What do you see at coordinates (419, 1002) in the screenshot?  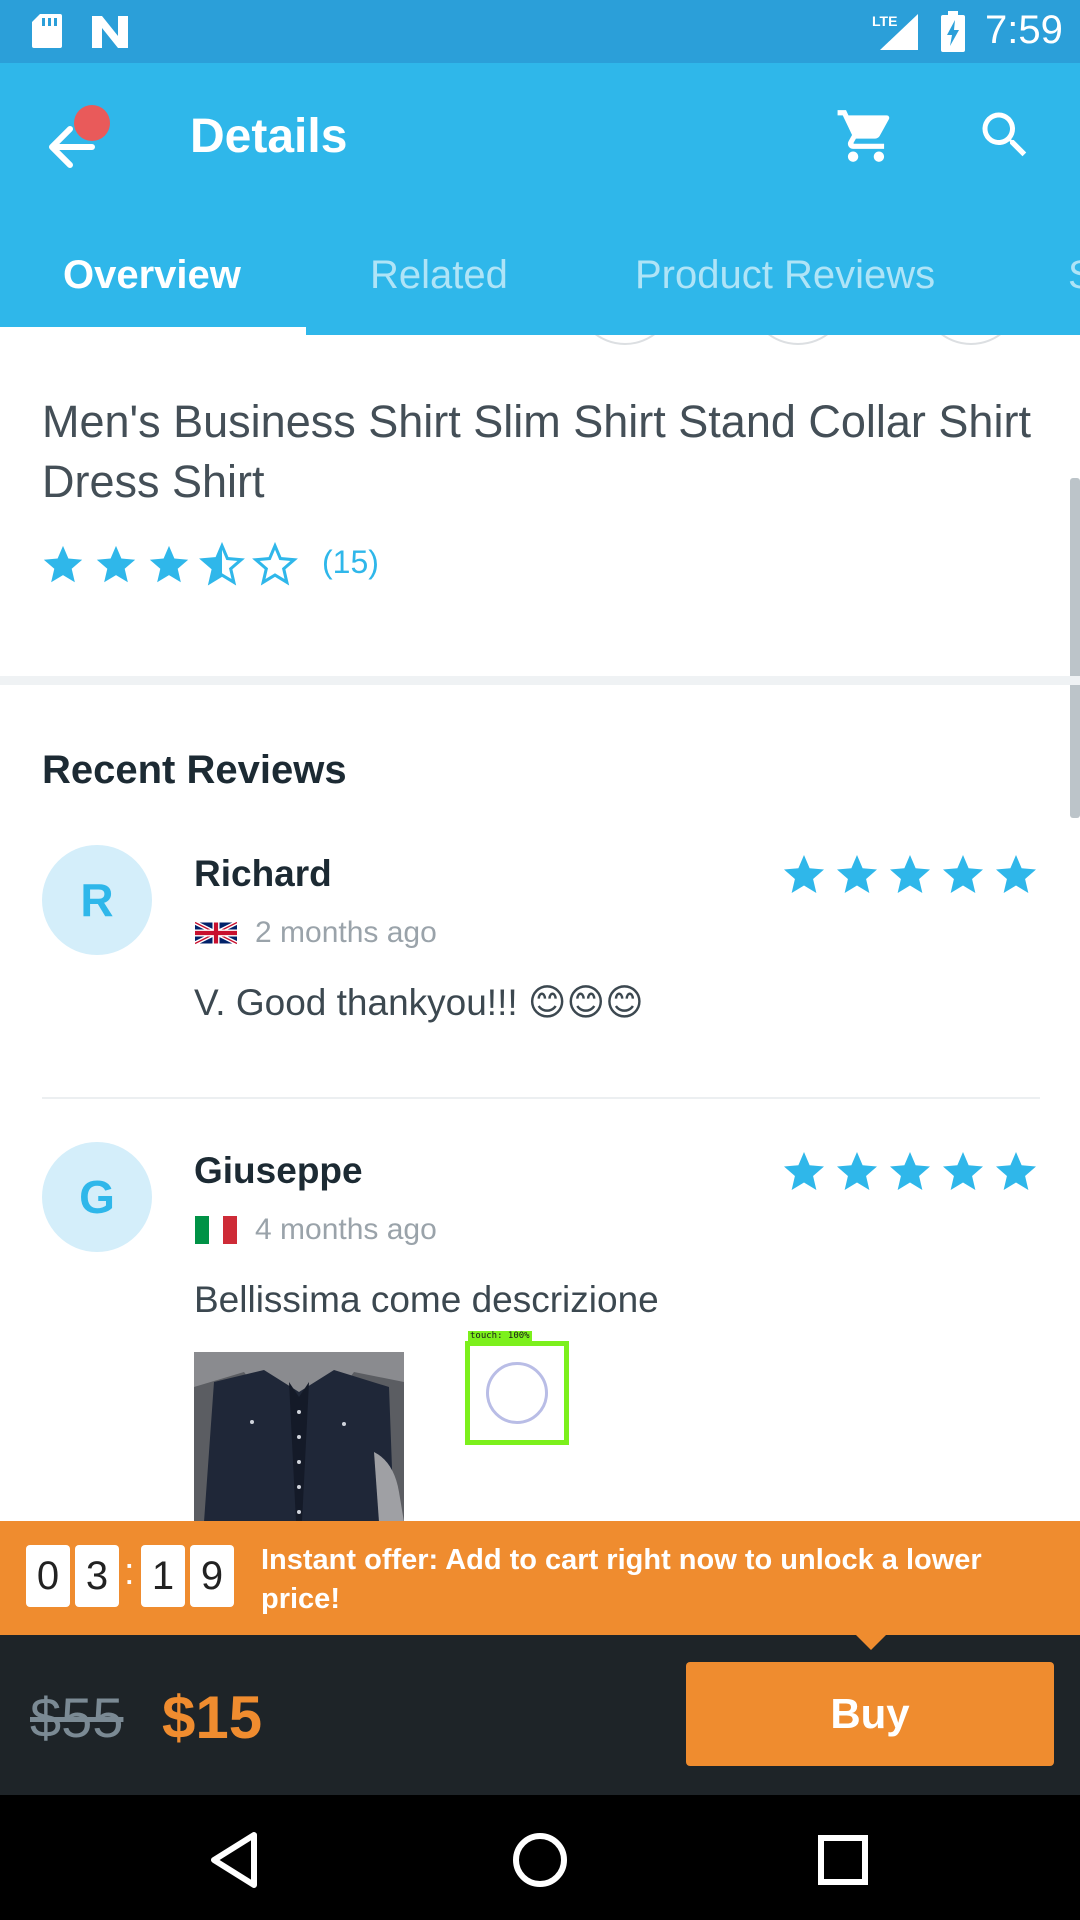 I see `review-text: V. Good thankyou!!! 😊😊😊` at bounding box center [419, 1002].